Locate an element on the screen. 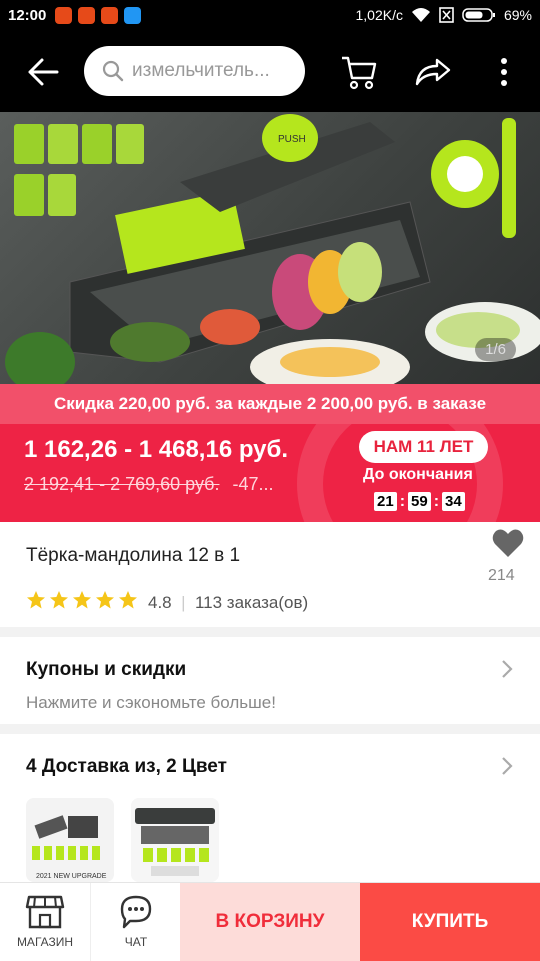  chat-button: ЧАТ is located at coordinates (135, 922).